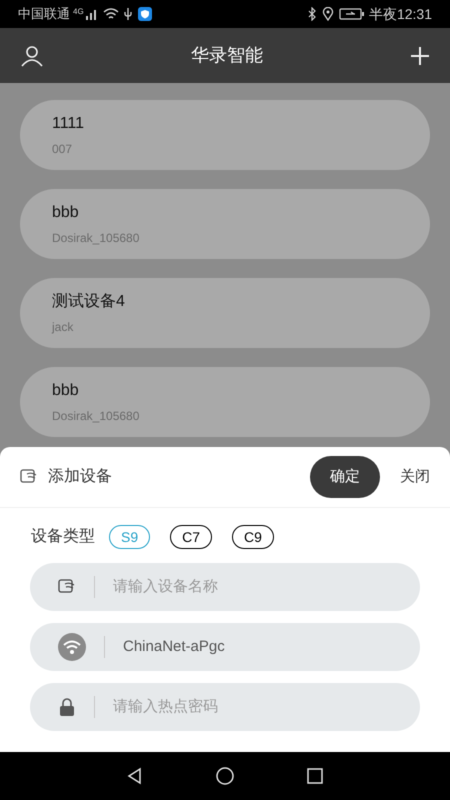 This screenshot has height=800, width=450. Describe the element at coordinates (311, 14) in the screenshot. I see `bluetooth-icon` at that location.